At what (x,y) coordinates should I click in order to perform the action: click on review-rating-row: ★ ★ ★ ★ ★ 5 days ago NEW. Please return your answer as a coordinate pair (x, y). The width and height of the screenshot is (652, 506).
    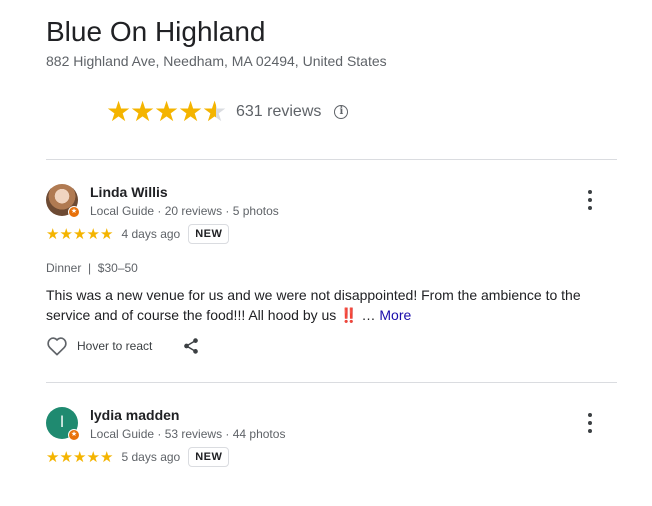
    Looking at the image, I should click on (138, 457).